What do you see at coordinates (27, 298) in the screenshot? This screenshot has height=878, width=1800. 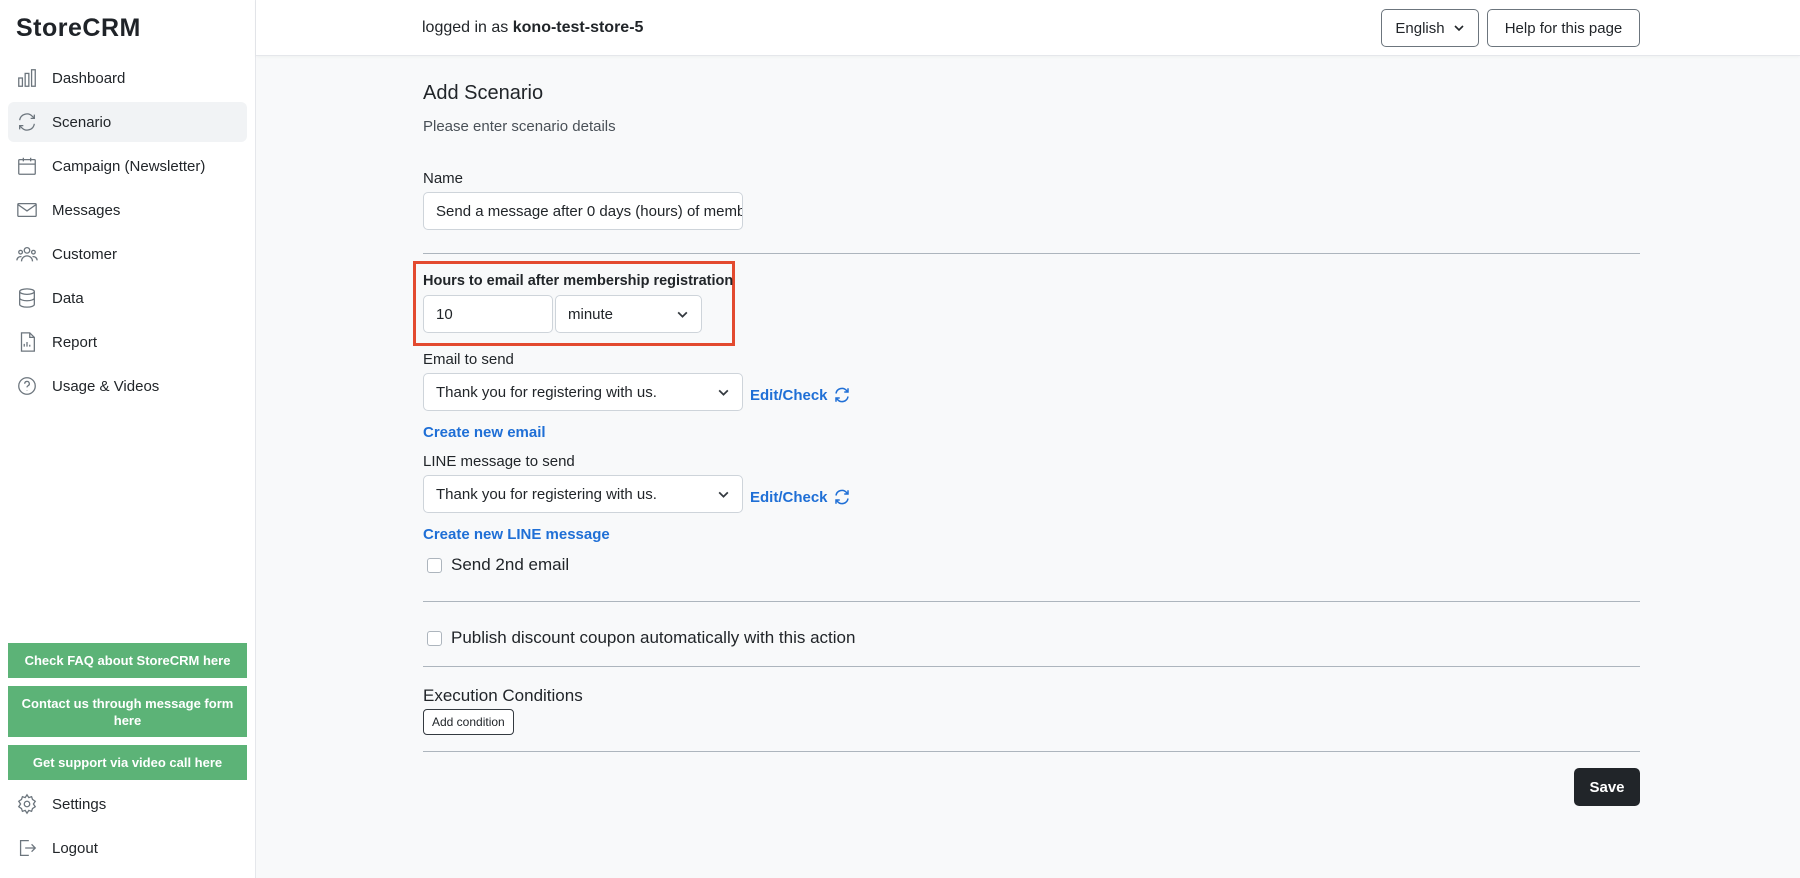 I see `database-icon` at bounding box center [27, 298].